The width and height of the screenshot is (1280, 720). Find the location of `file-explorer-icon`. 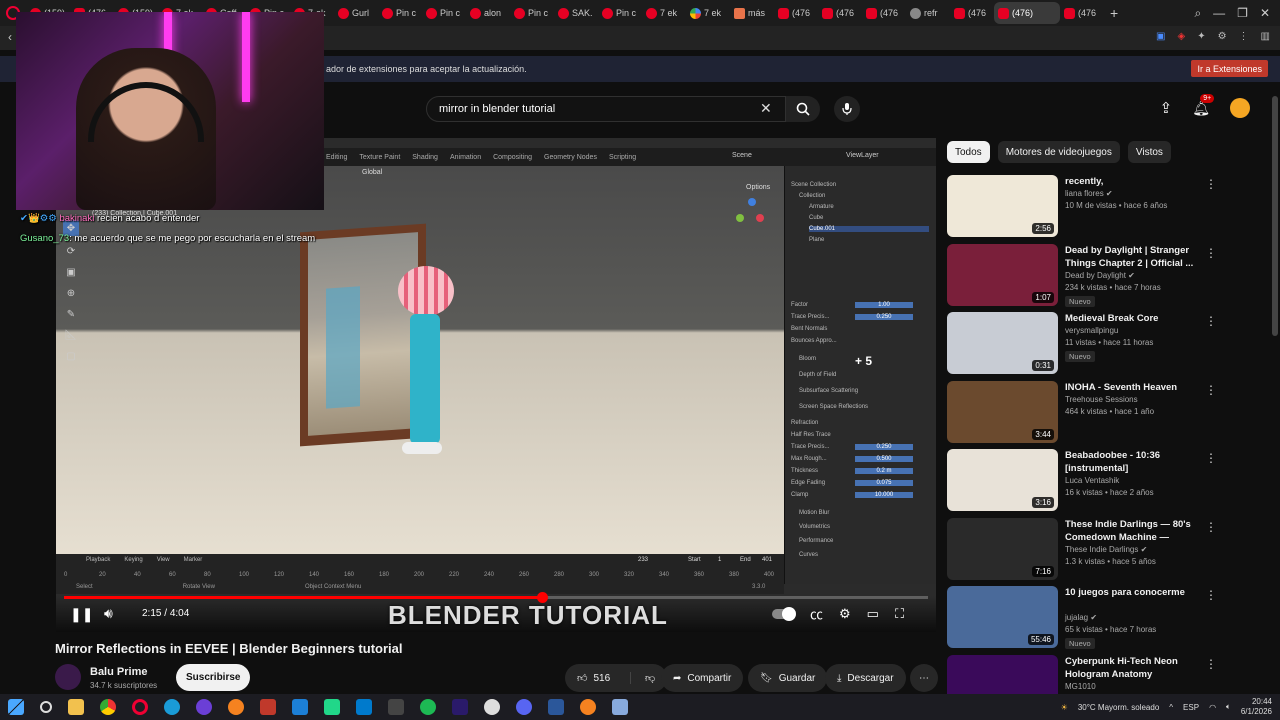

file-explorer-icon is located at coordinates (76, 707).